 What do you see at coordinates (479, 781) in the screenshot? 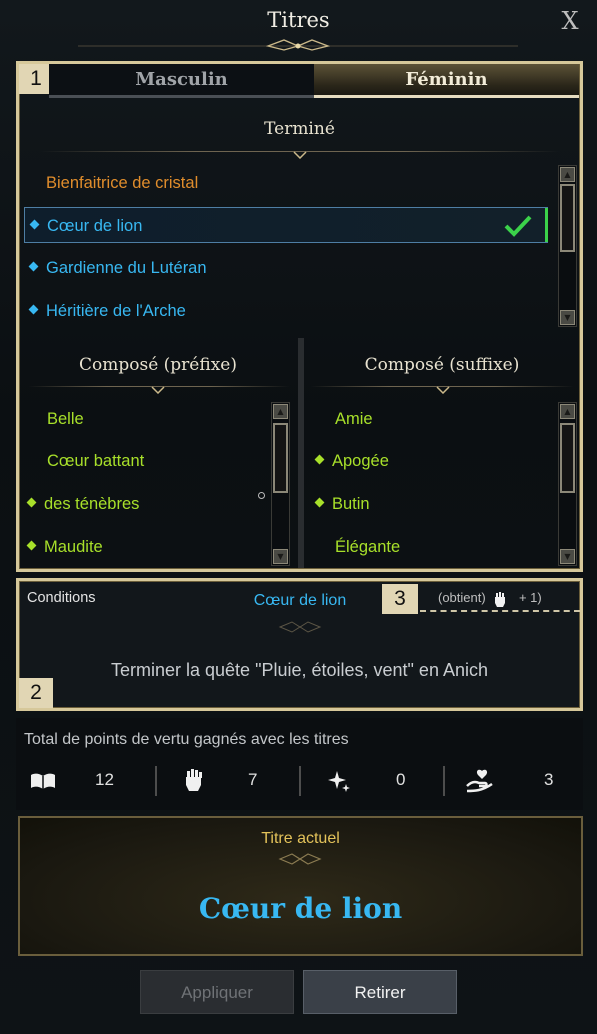
I see `heart-hand-icon` at bounding box center [479, 781].